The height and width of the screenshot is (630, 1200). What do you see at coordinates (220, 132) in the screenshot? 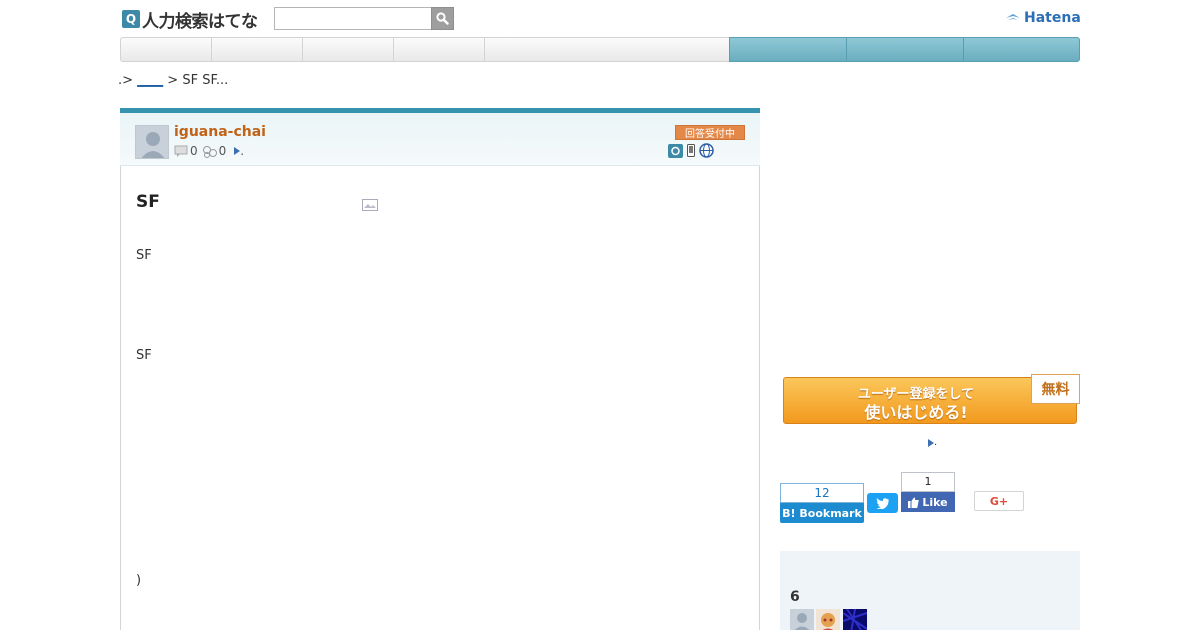
I see `username-link: iguana-chai` at bounding box center [220, 132].